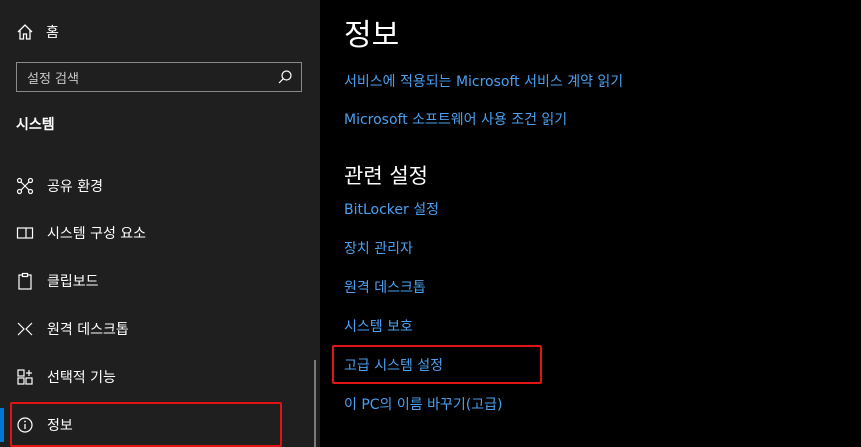 The image size is (861, 447). Describe the element at coordinates (386, 176) in the screenshot. I see `related-settings-title: 관련 설정` at that location.